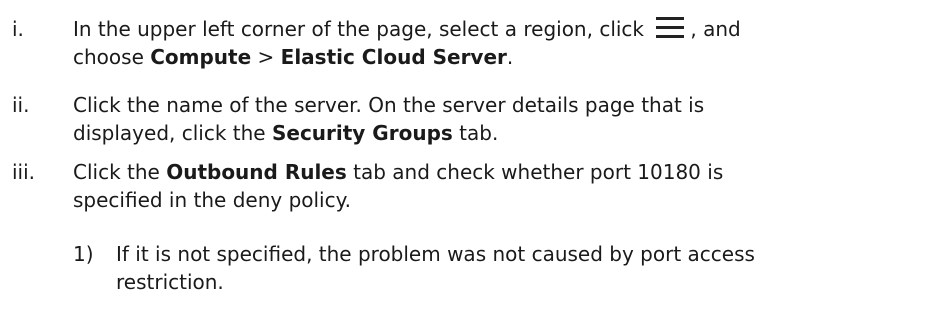 The width and height of the screenshot is (945, 329). What do you see at coordinates (715, 29) in the screenshot?
I see `text-run: , and` at bounding box center [715, 29].